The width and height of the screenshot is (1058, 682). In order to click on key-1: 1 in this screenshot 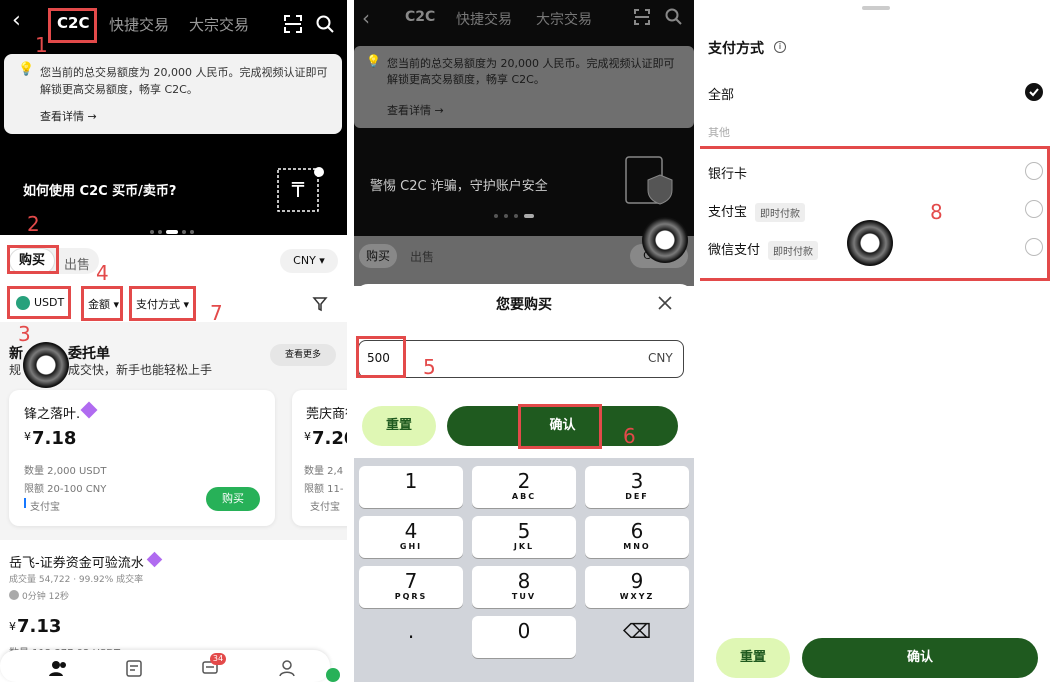, I will do `click(411, 487)`.